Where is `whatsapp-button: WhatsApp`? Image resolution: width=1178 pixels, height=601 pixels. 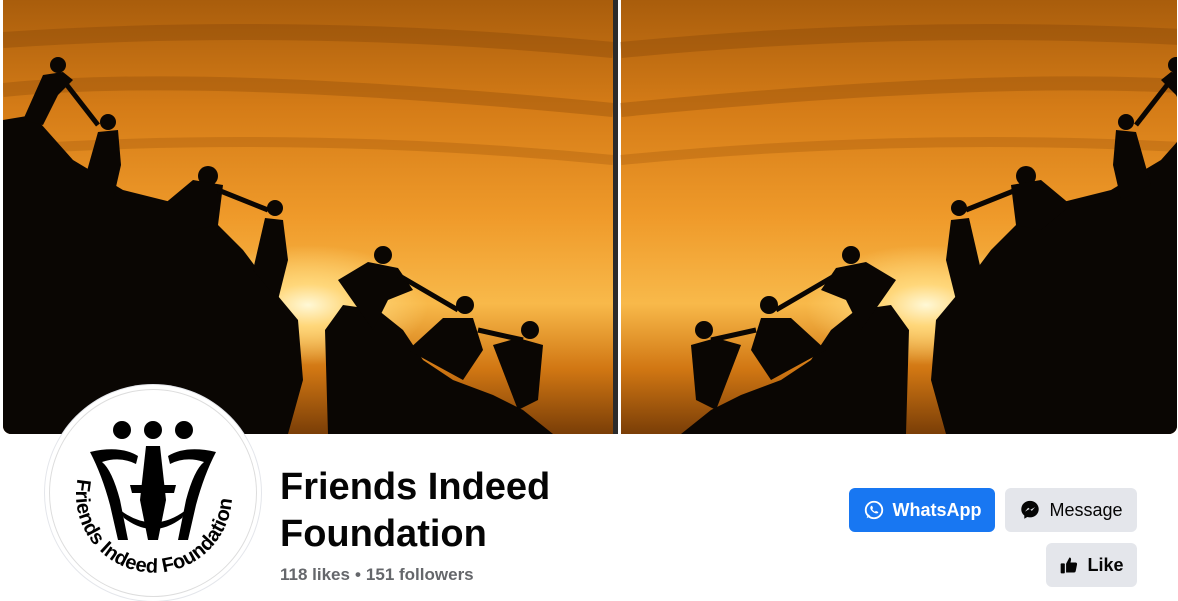 whatsapp-button: WhatsApp is located at coordinates (922, 510).